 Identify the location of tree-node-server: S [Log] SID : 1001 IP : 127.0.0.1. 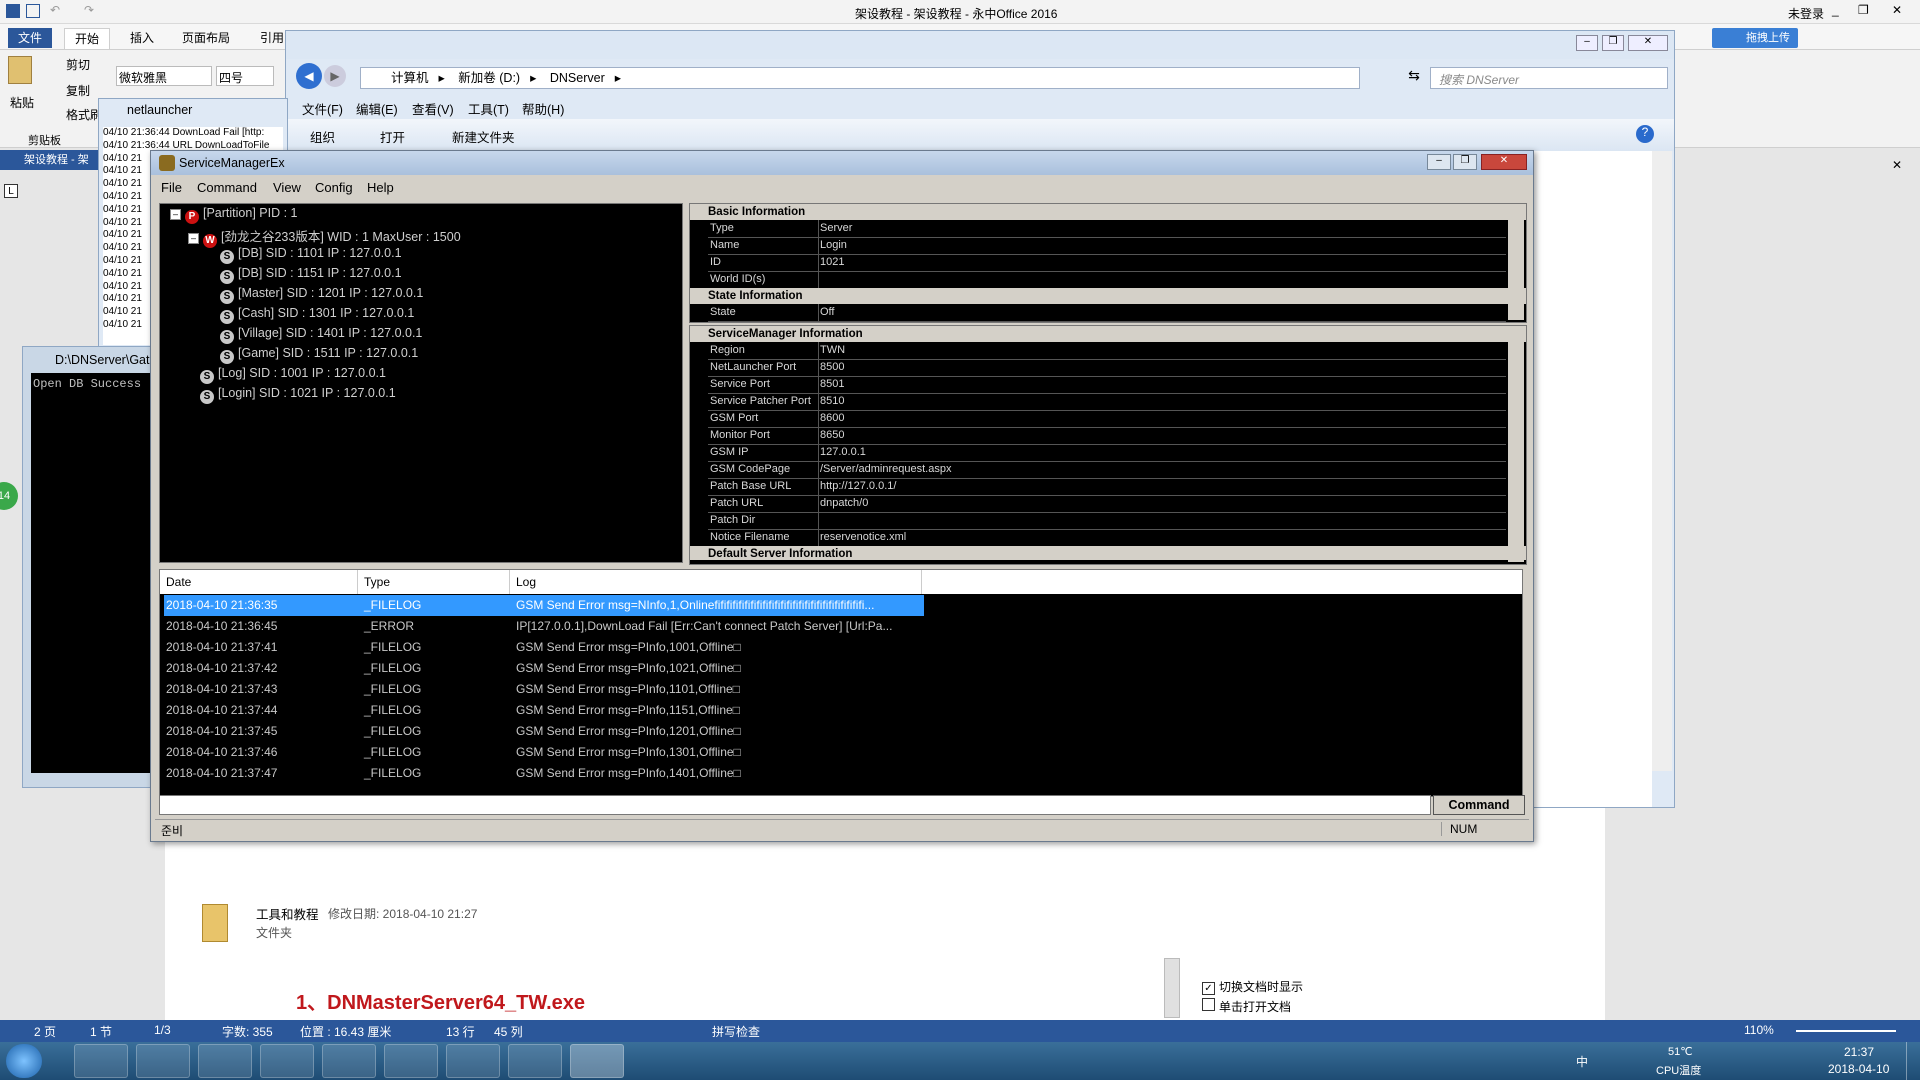
(293, 375).